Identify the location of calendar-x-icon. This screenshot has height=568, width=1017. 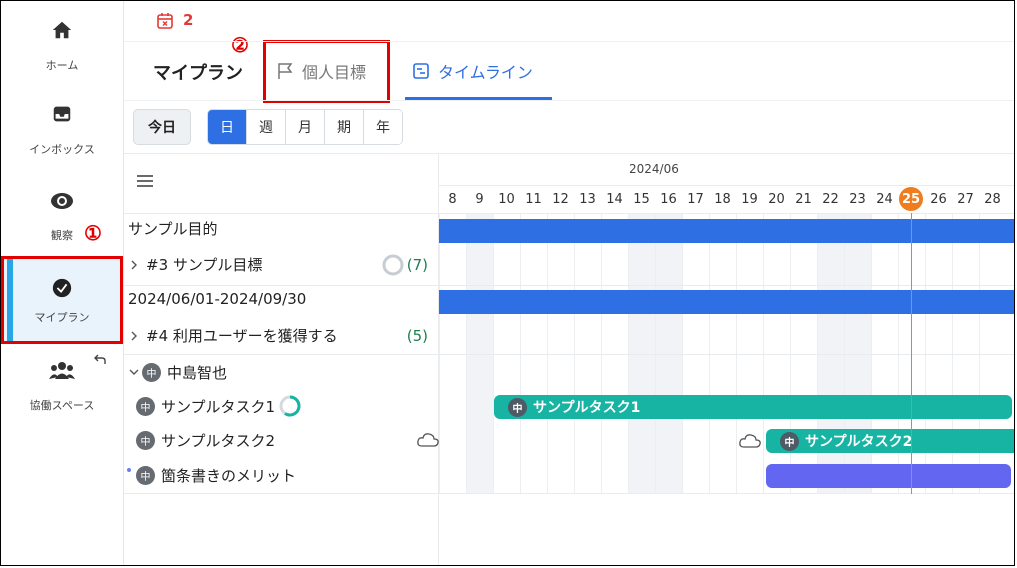
(165, 20).